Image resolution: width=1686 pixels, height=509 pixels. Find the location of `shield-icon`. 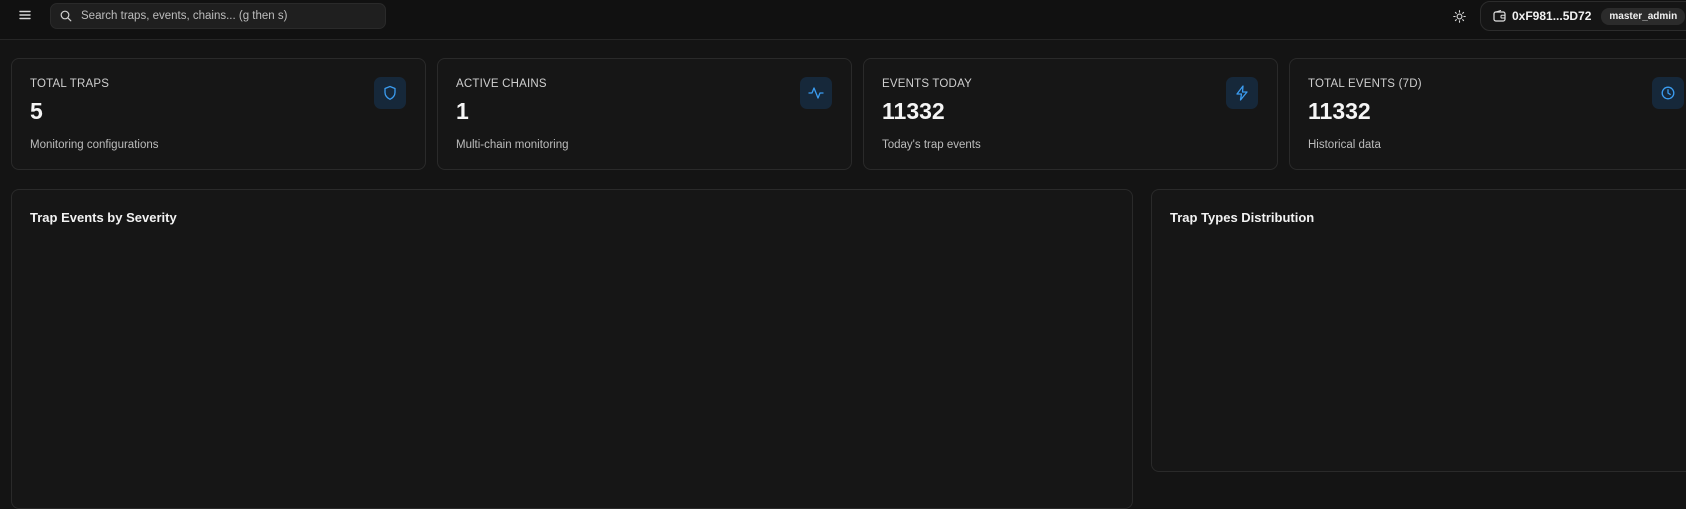

shield-icon is located at coordinates (390, 93).